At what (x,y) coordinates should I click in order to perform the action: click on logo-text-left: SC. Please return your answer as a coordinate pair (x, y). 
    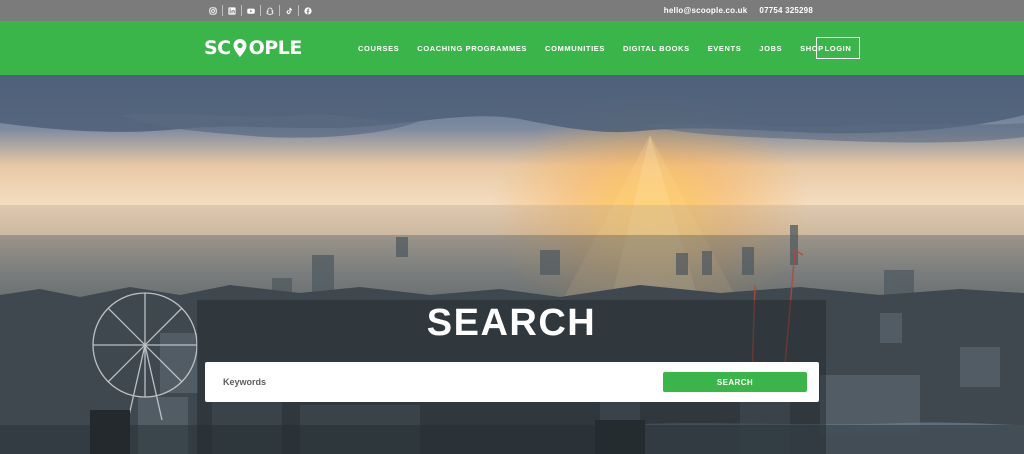
    Looking at the image, I should click on (217, 48).